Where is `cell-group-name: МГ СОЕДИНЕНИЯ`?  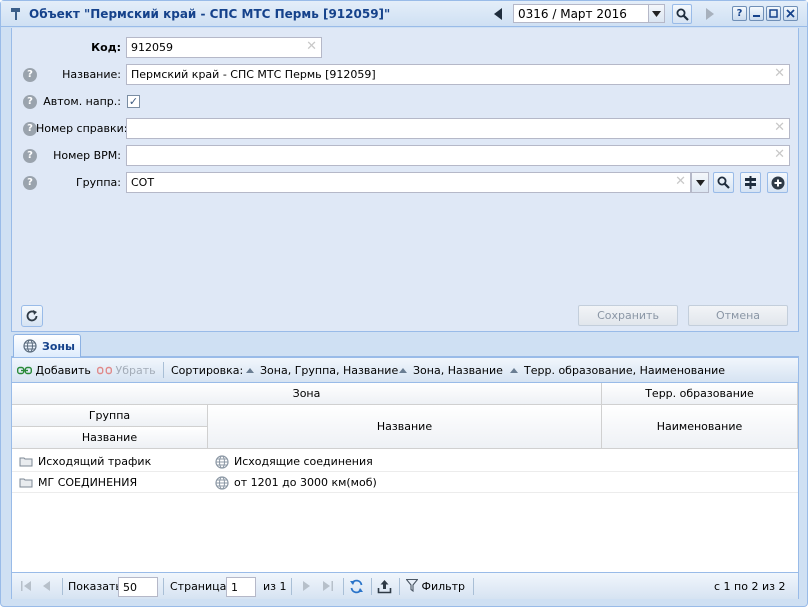 cell-group-name: МГ СОЕДИНЕНИЯ is located at coordinates (88, 482).